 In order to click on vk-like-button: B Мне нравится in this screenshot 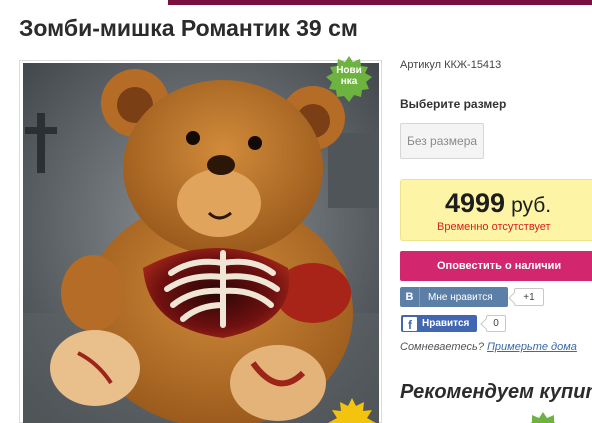, I will do `click(454, 297)`.